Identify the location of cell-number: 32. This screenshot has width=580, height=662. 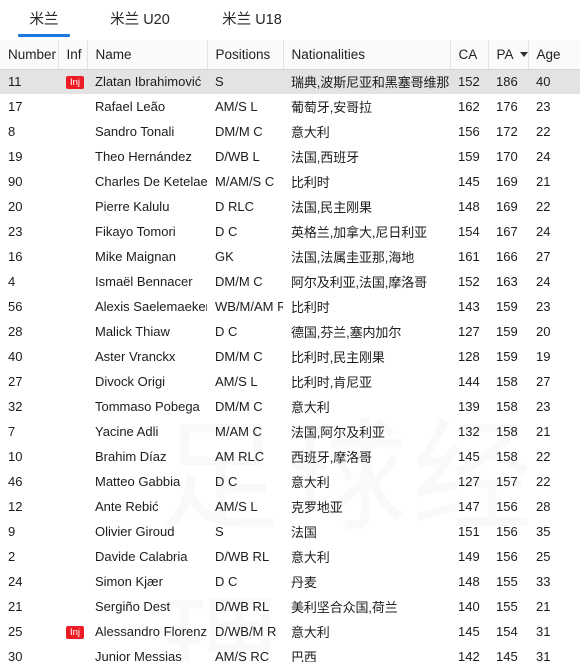
(15, 406).